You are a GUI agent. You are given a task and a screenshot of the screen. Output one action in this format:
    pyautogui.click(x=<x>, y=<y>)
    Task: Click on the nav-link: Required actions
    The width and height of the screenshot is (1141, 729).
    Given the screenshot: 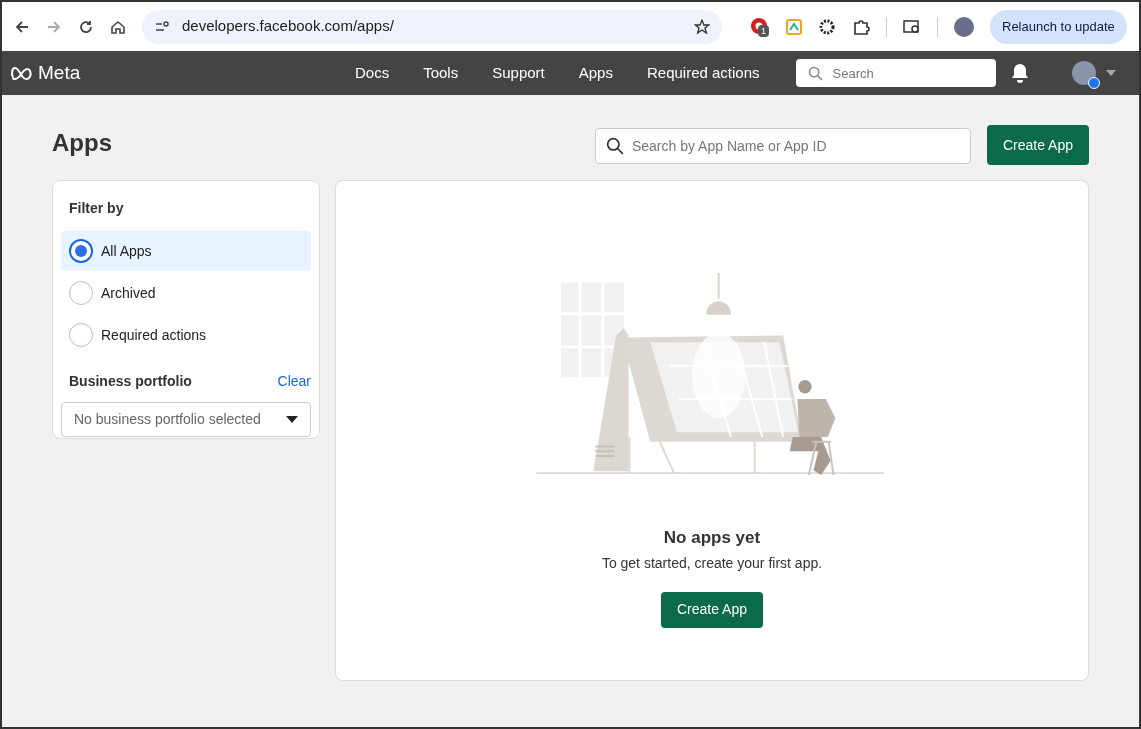 What is the action you would take?
    pyautogui.click(x=703, y=73)
    